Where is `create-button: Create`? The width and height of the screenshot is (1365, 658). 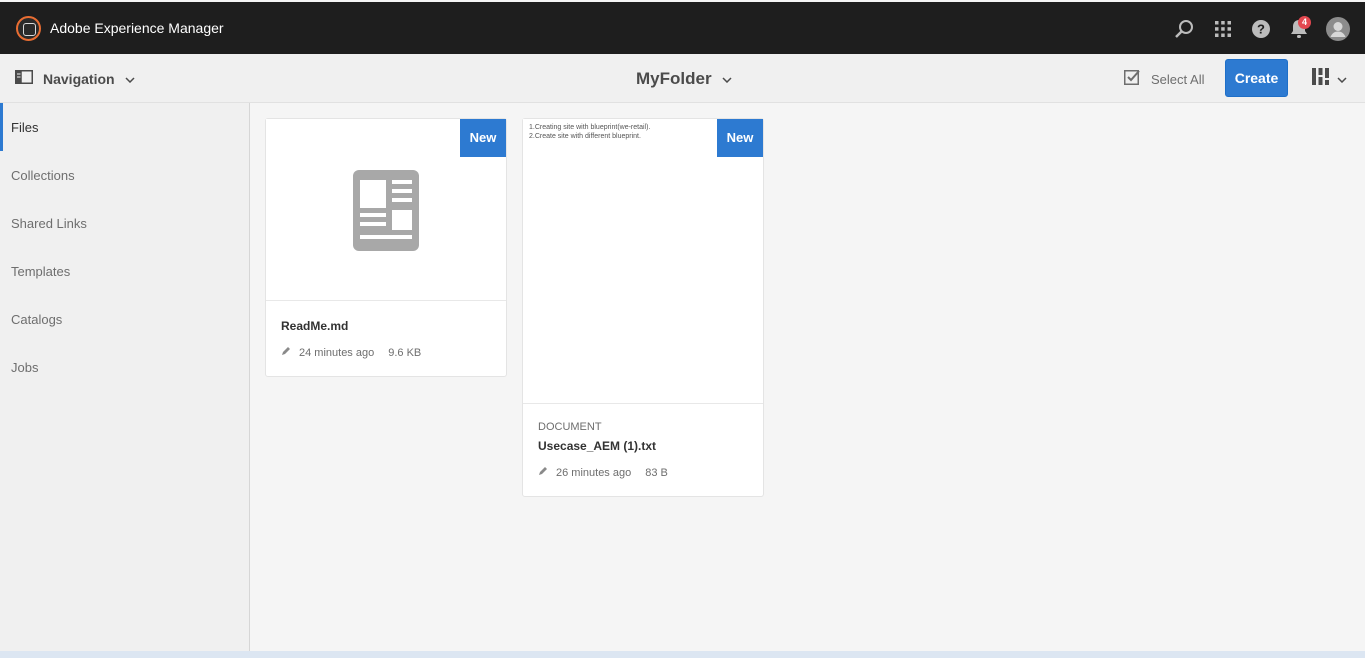
create-button: Create is located at coordinates (1256, 78).